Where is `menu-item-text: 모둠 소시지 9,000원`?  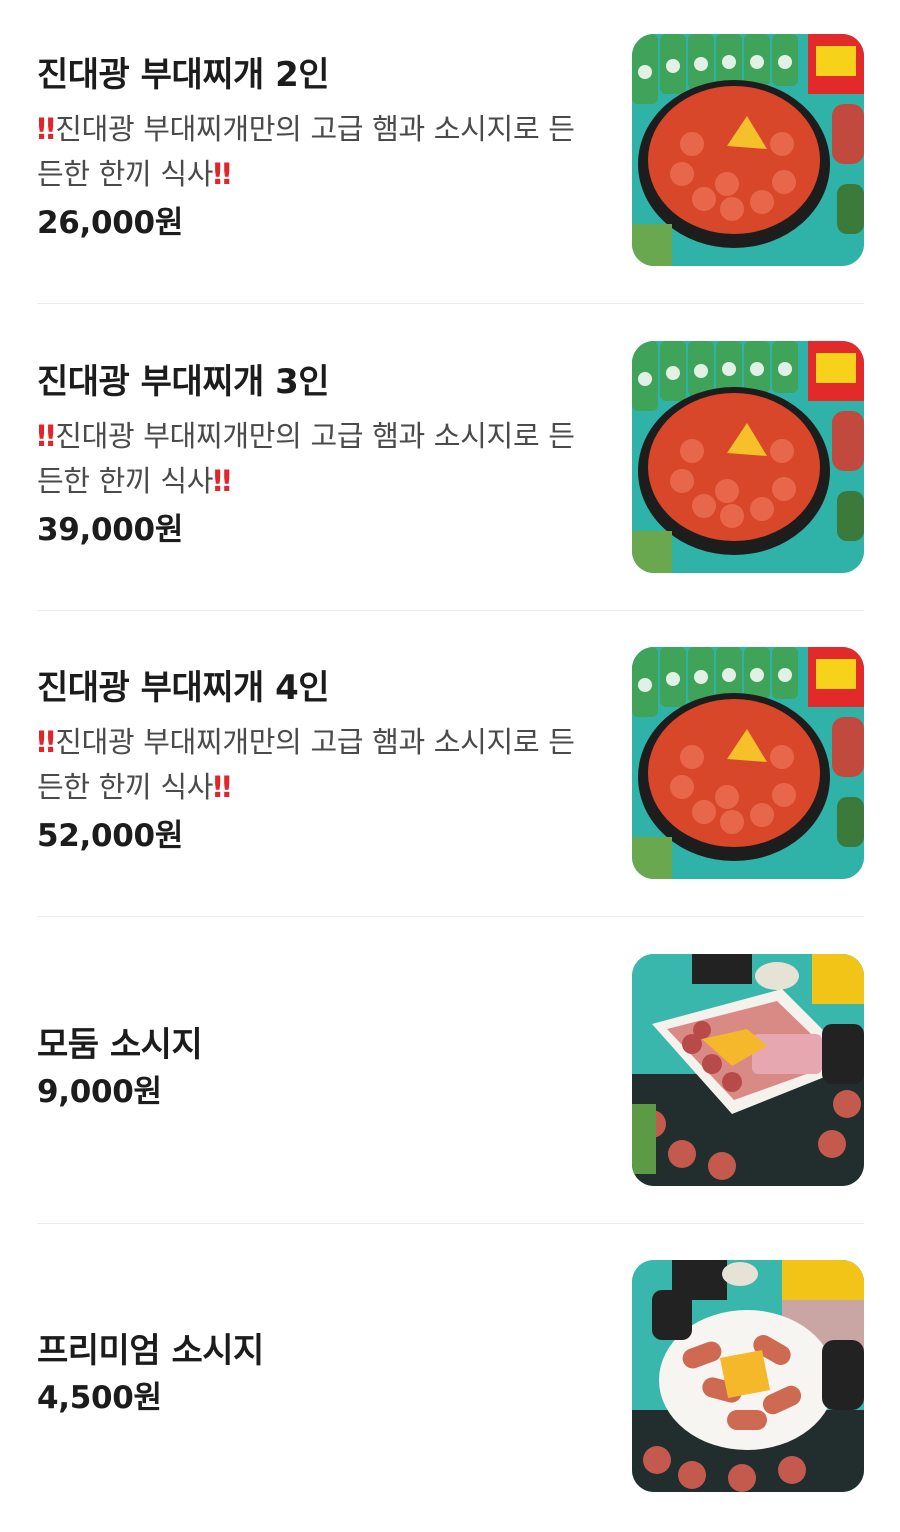
menu-item-text: 모둠 소시지 9,000원 is located at coordinates (317, 1068).